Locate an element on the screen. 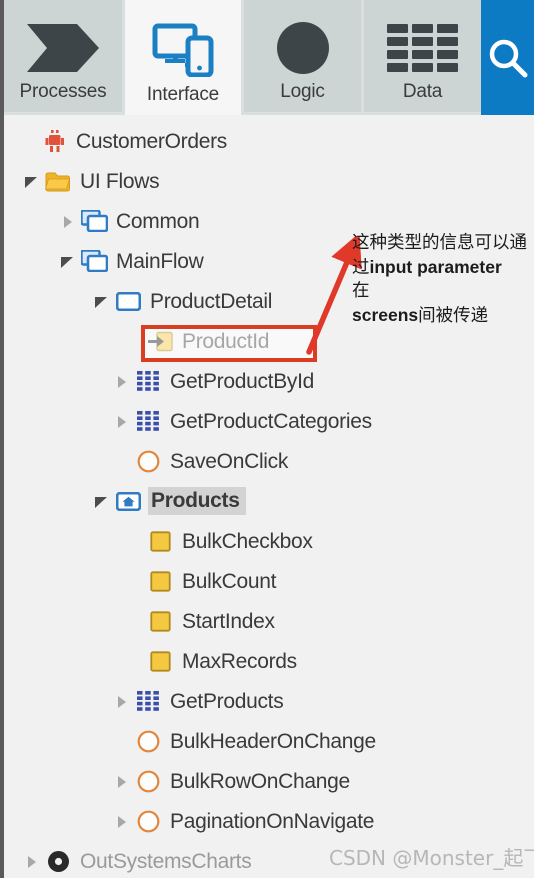  module-icon is located at coordinates (58, 861).